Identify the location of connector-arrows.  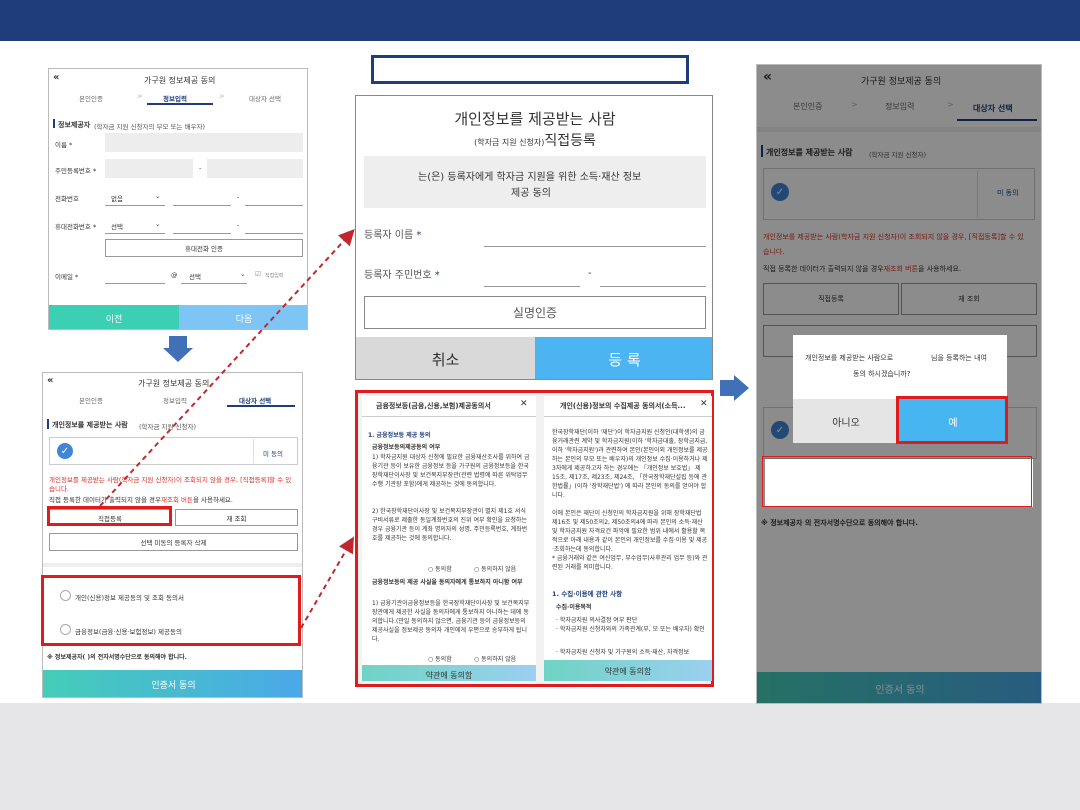
(227, 429).